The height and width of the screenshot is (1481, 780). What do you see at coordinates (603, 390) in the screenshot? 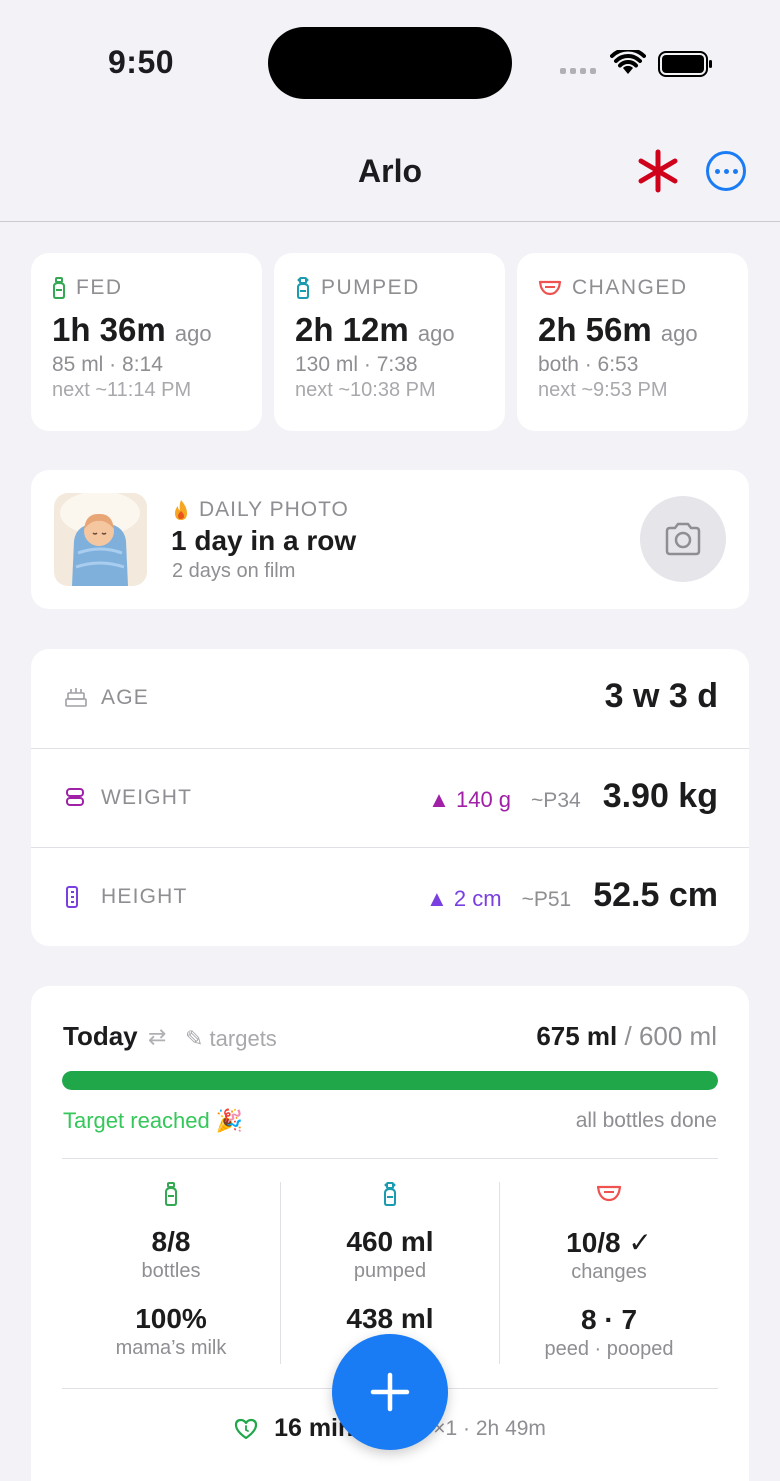
I see `changed-next: next ~9:53 PM` at bounding box center [603, 390].